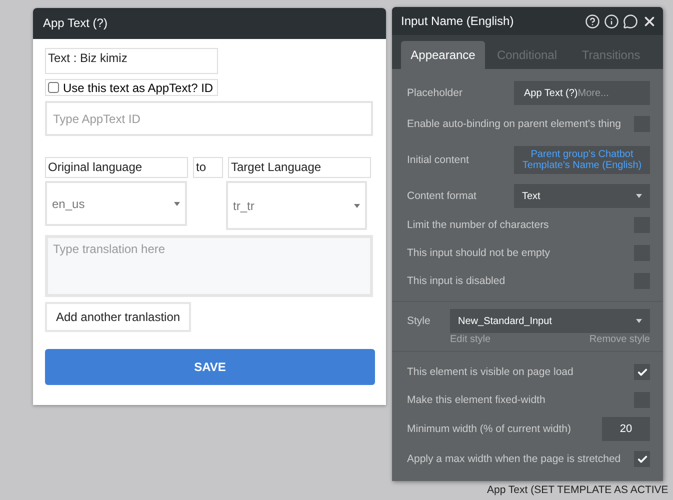 Image resolution: width=673 pixels, height=500 pixels. What do you see at coordinates (209, 23) in the screenshot?
I see `dialog-title: App Text (?)` at bounding box center [209, 23].